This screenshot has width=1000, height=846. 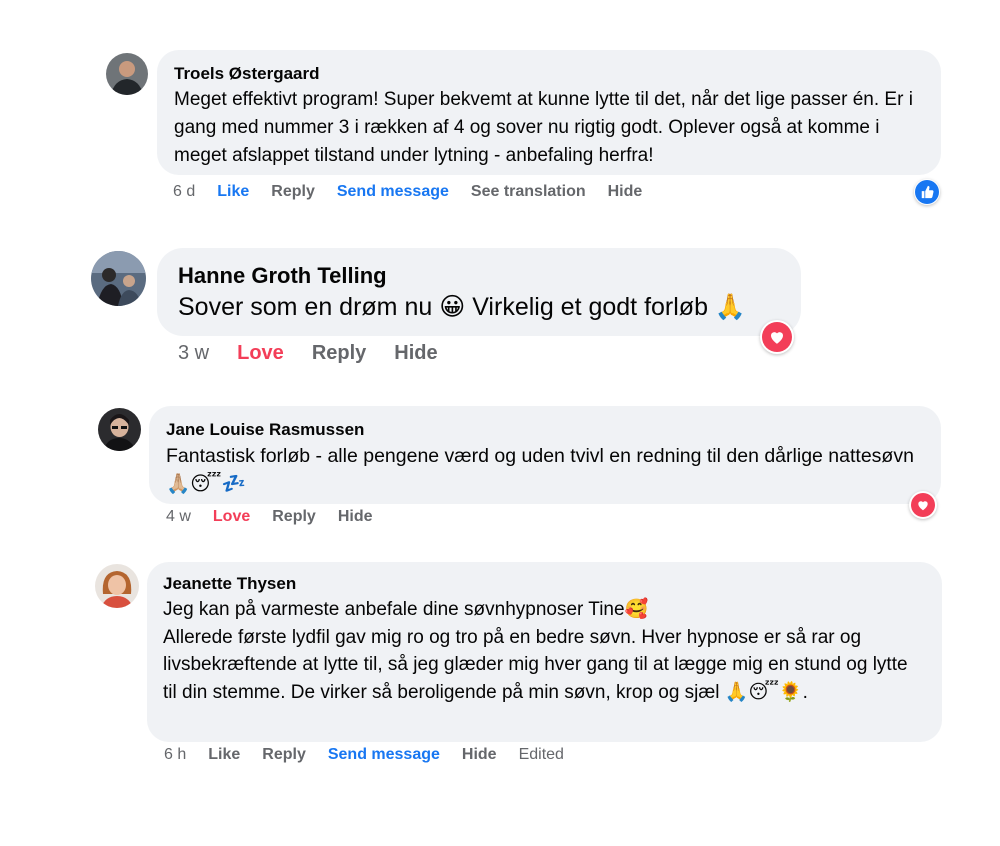 What do you see at coordinates (193, 353) in the screenshot?
I see `comment-timestamp: 3 w` at bounding box center [193, 353].